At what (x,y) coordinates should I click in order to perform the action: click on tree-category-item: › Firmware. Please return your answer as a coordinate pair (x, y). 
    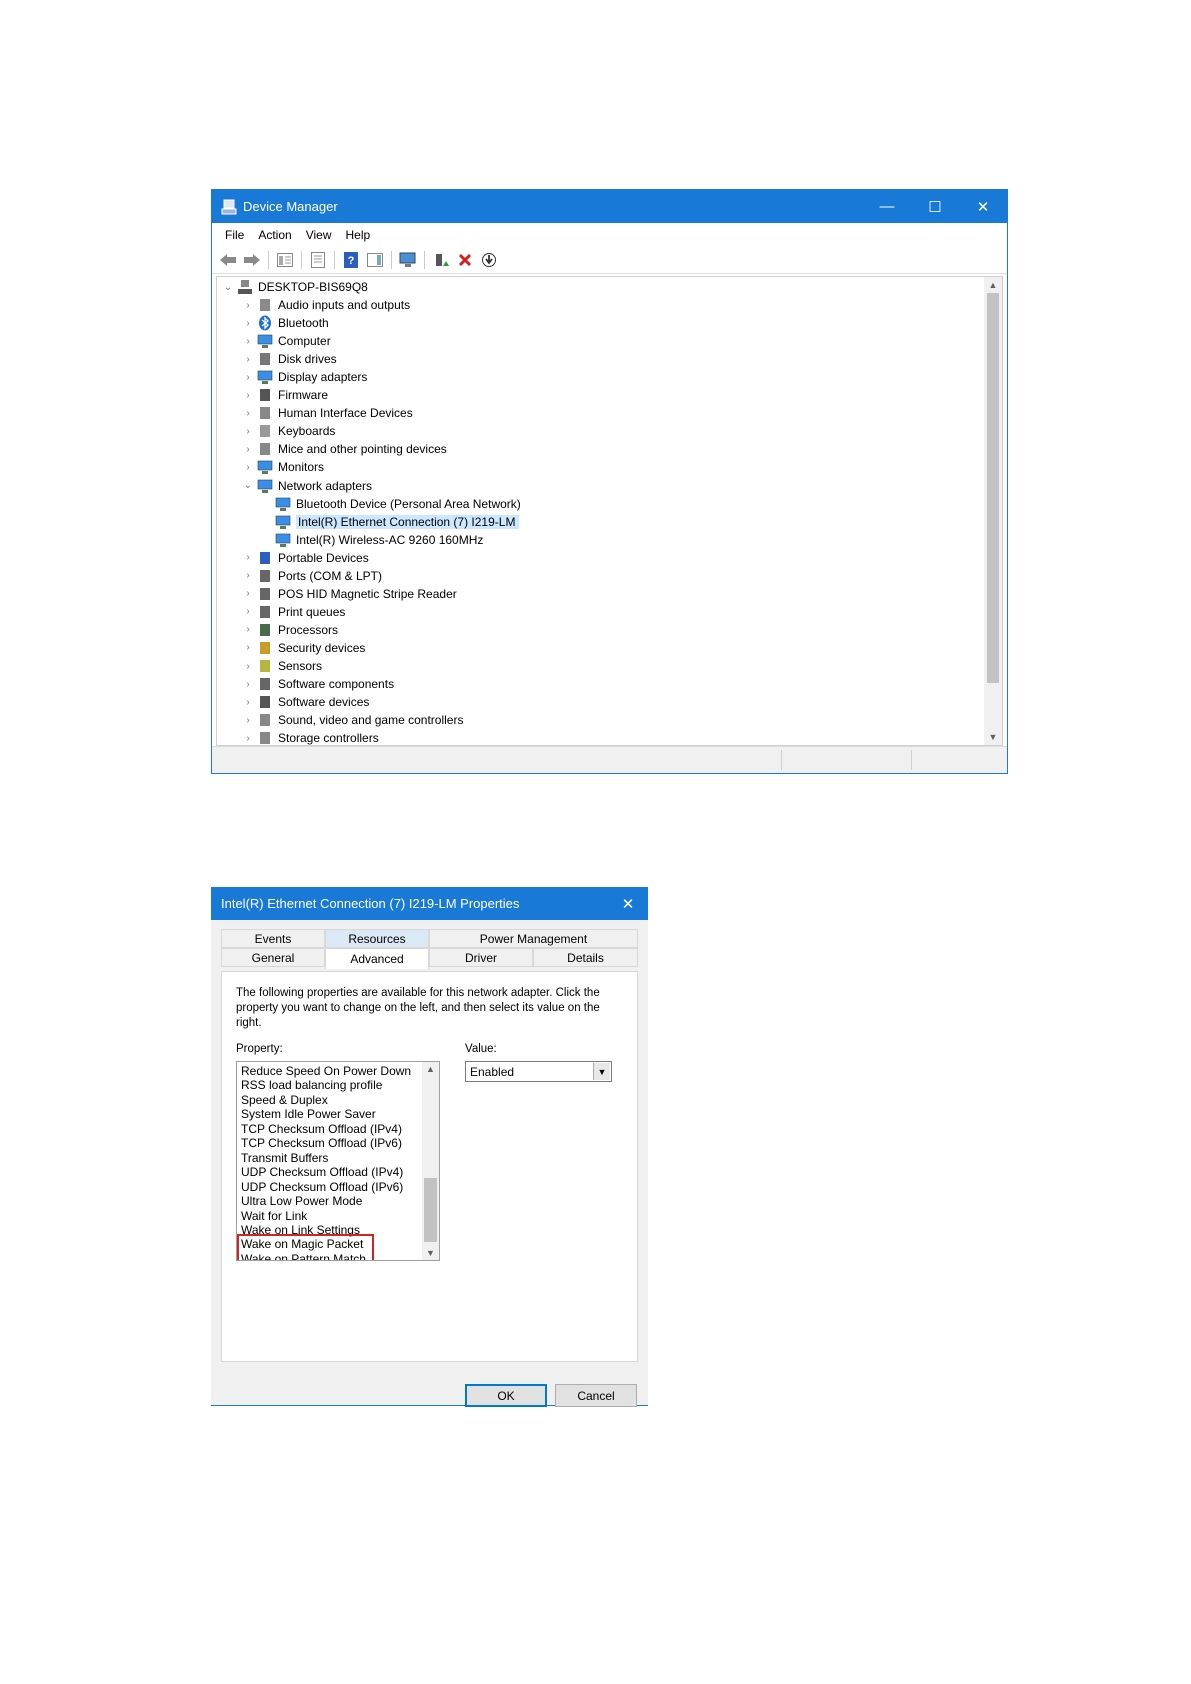
    Looking at the image, I should click on (285, 395).